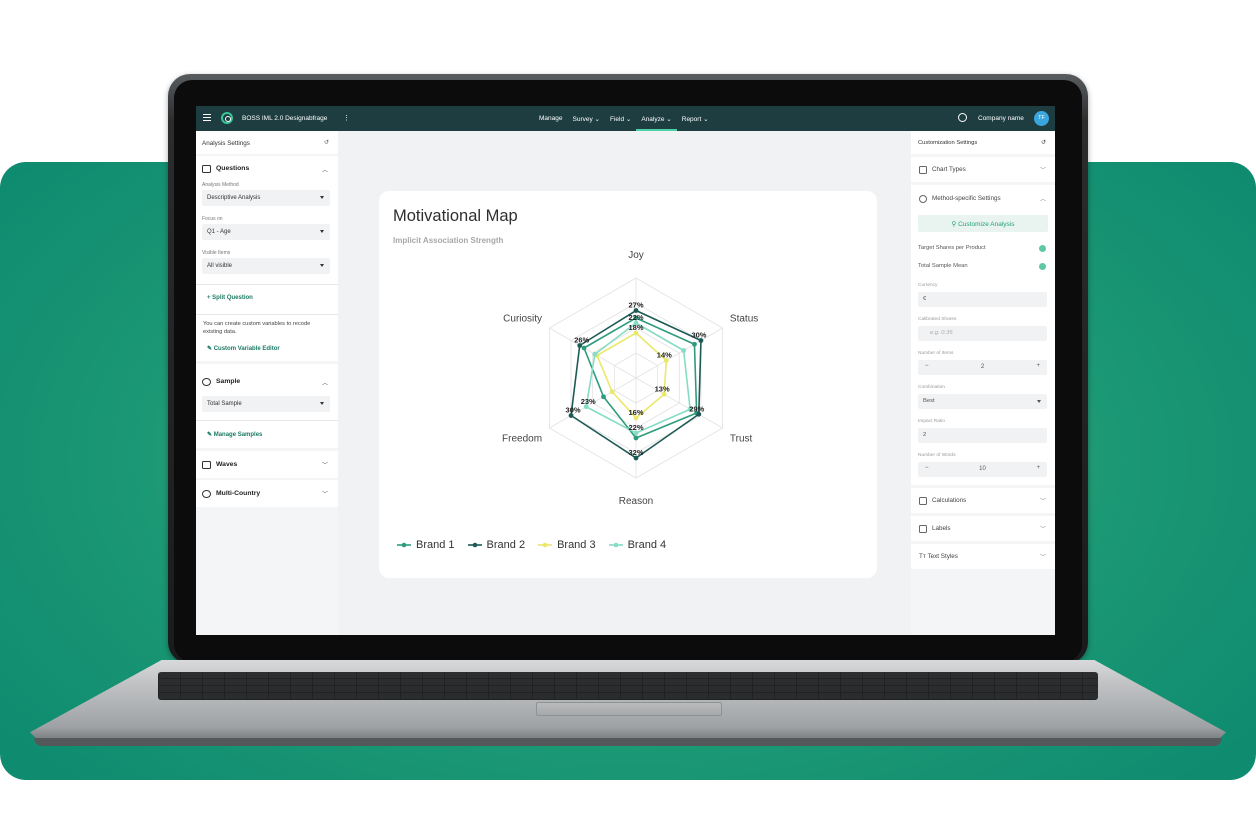  Describe the element at coordinates (656, 118) in the screenshot. I see `nav-item-analyze: Analyze ⌄` at that location.